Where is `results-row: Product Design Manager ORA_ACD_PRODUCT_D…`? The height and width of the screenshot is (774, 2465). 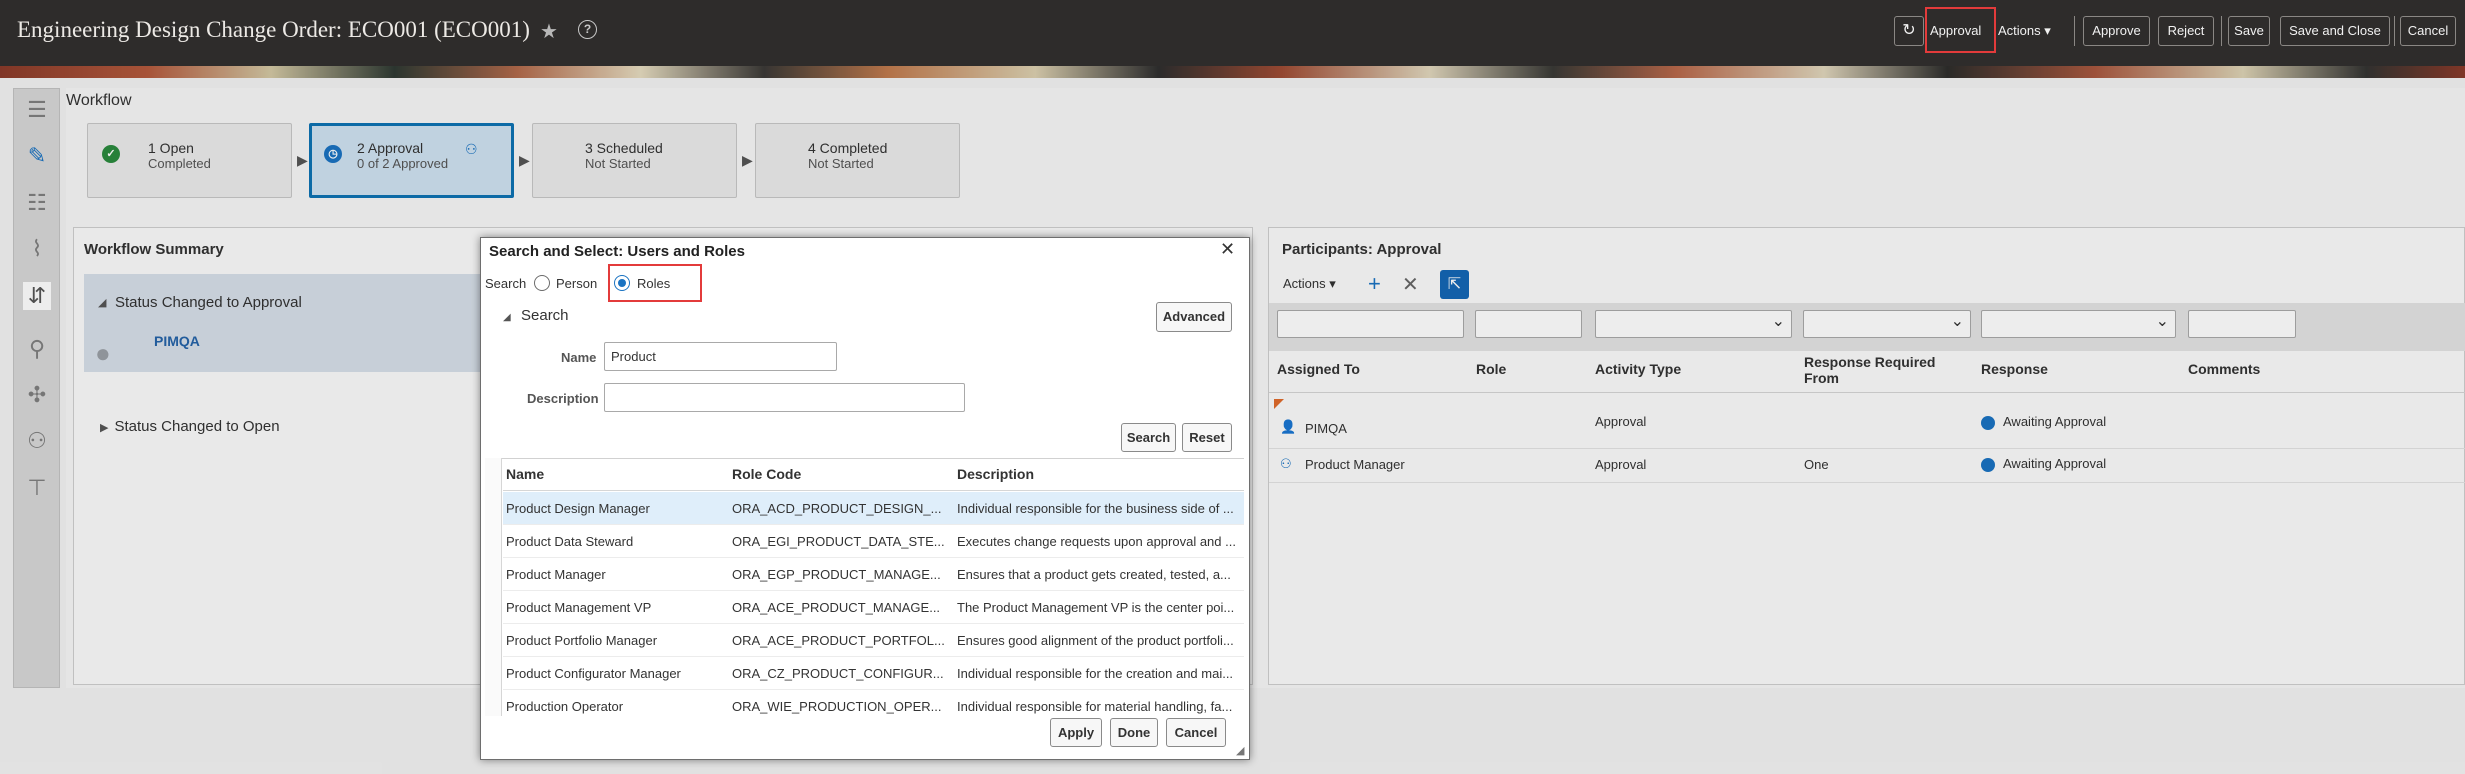 results-row: Product Design Manager ORA_ACD_PRODUCT_D… is located at coordinates (873, 508).